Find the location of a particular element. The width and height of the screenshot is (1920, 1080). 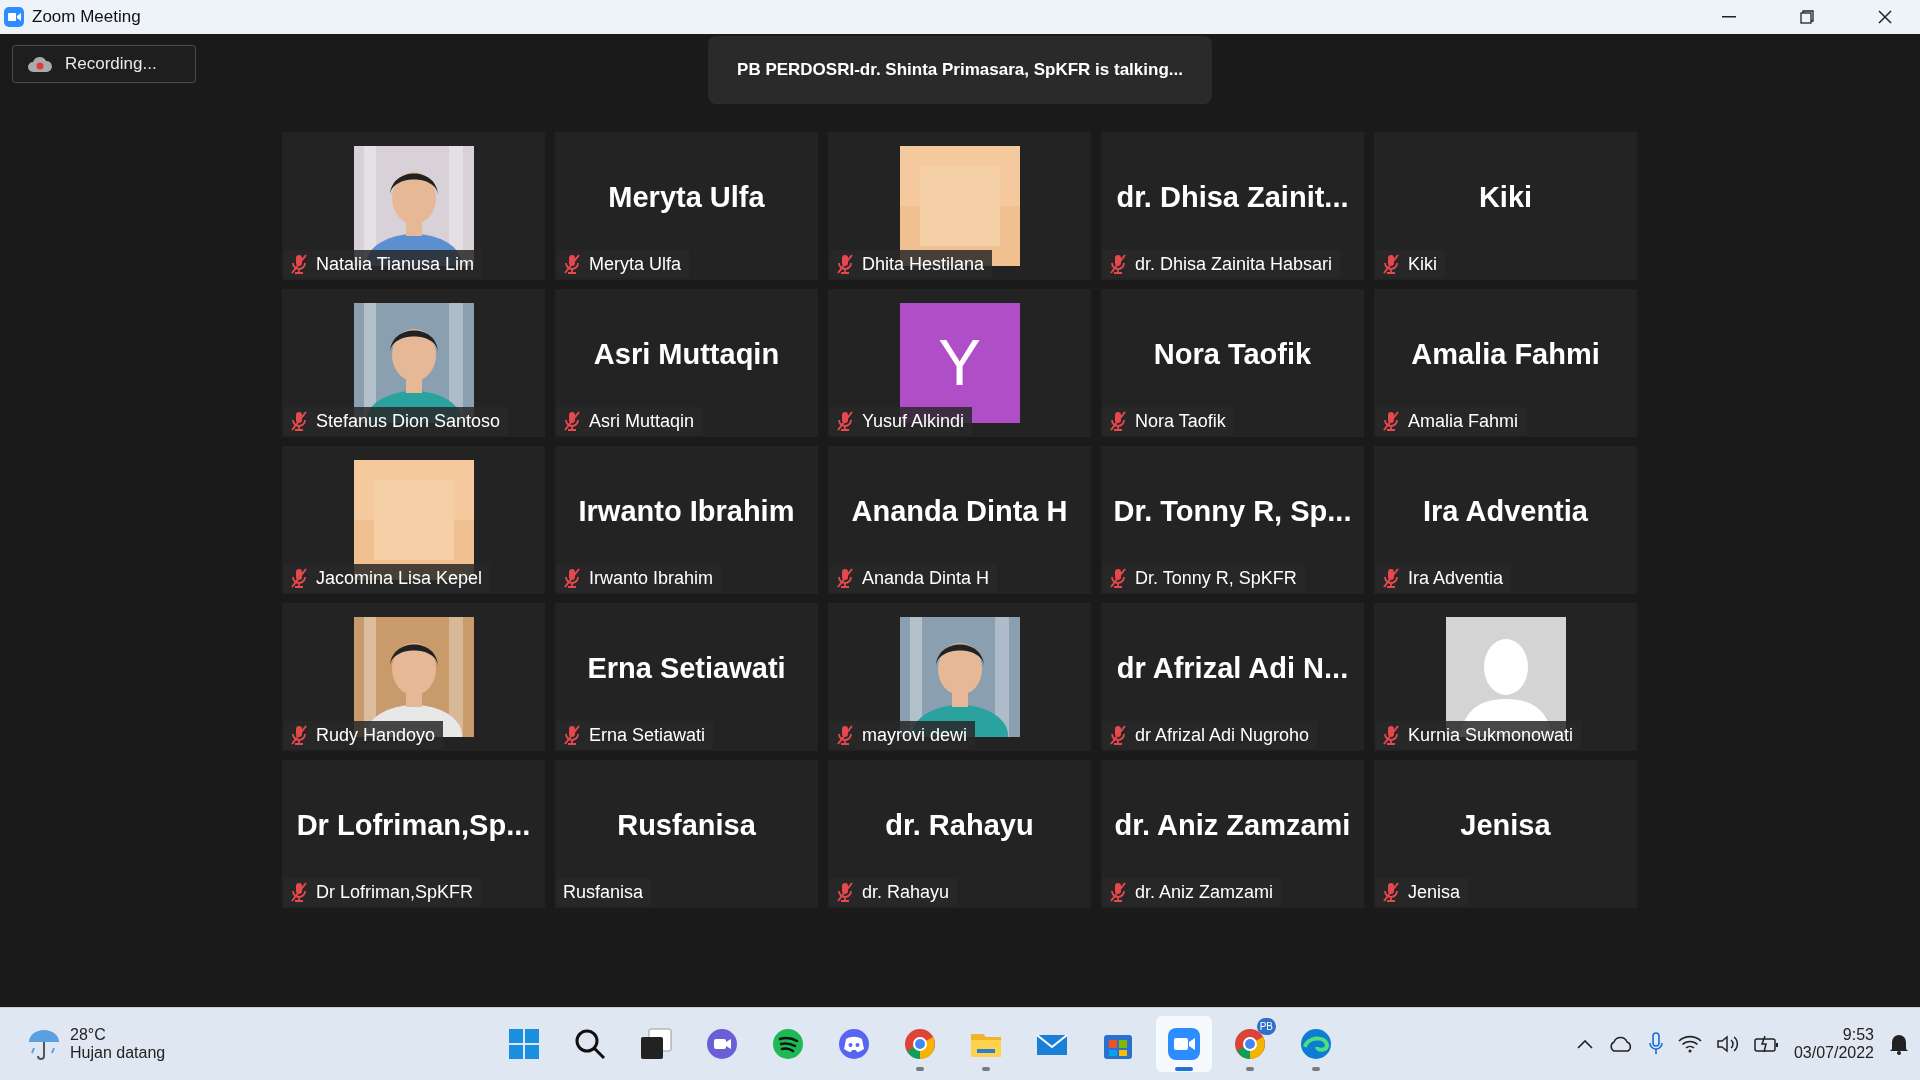

participant-name: Ananda Dinta H is located at coordinates (959, 511).